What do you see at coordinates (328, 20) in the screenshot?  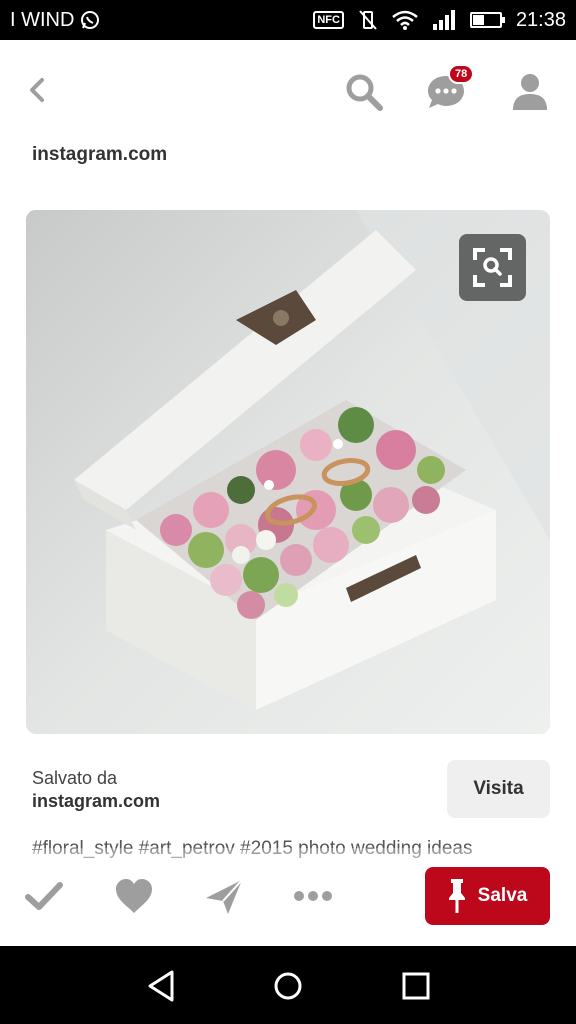 I see `nfc-indicator: NFC` at bounding box center [328, 20].